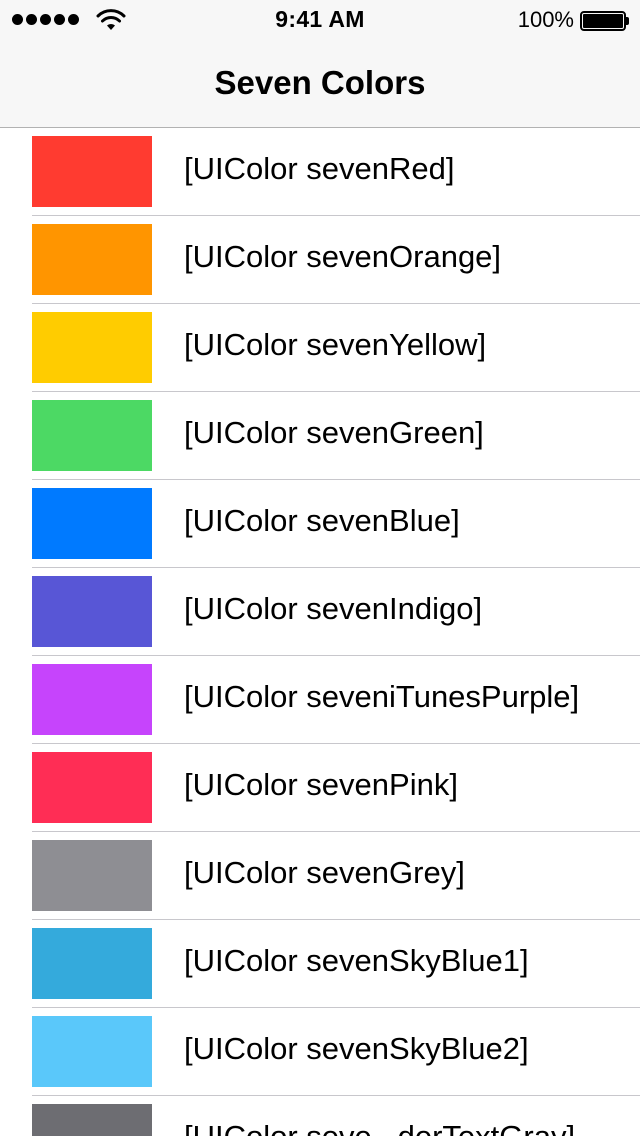  I want to click on color-label: [UIColor seve...derTextGray], so click(379, 1127).